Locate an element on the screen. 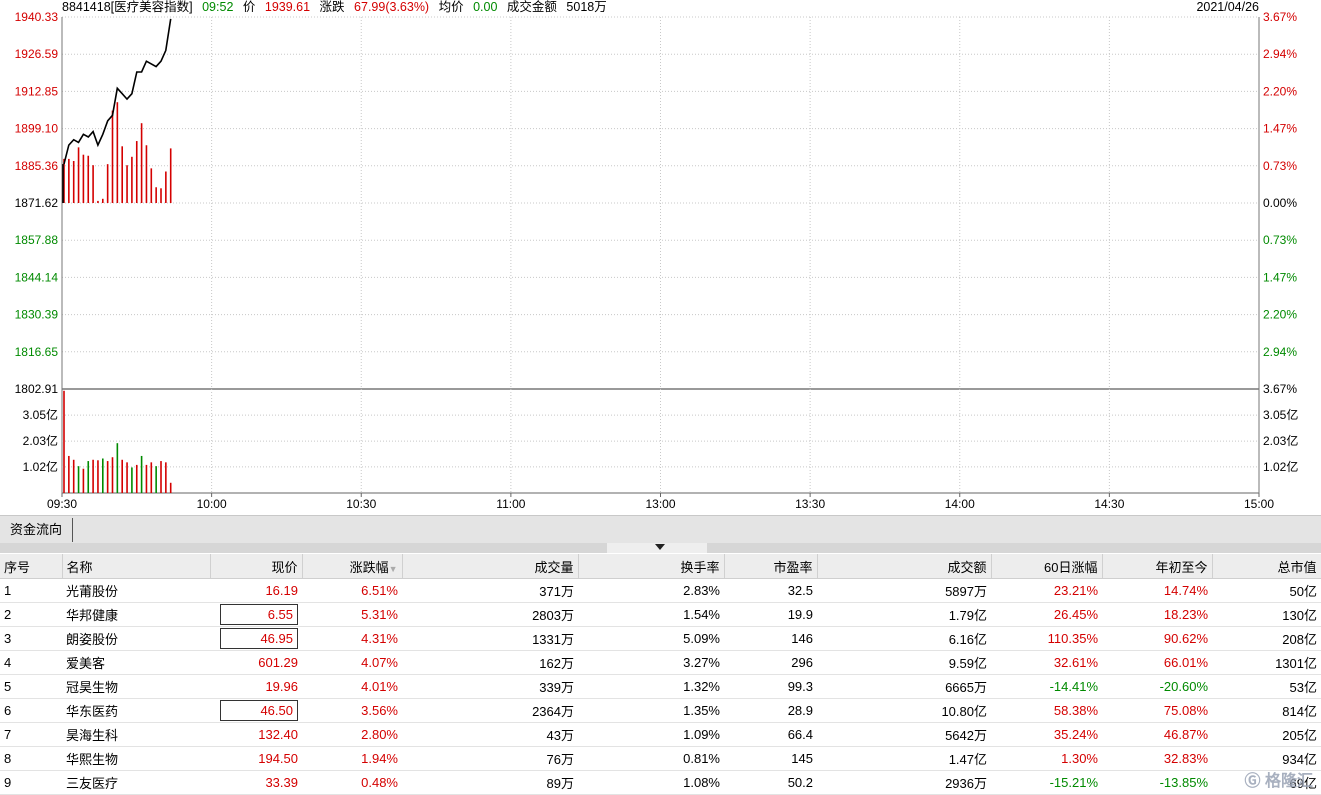 Image resolution: width=1321 pixels, height=795 pixels. row-60d: 26.45% is located at coordinates (1046, 614).